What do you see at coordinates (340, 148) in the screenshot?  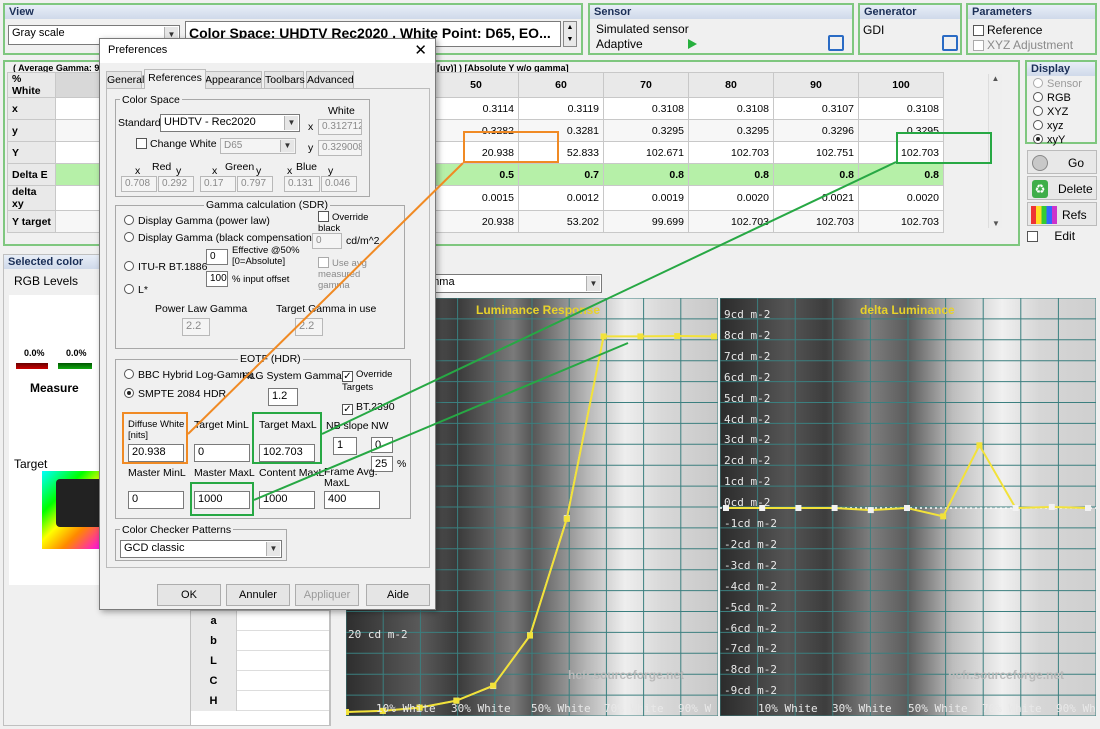 I see `white-y-field: 0.329008` at bounding box center [340, 148].